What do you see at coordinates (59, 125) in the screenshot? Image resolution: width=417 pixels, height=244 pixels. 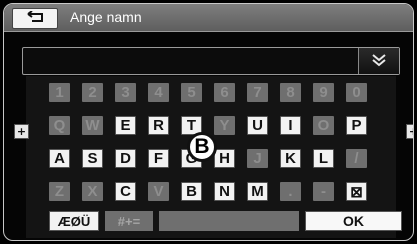 I see `key-q: Q` at bounding box center [59, 125].